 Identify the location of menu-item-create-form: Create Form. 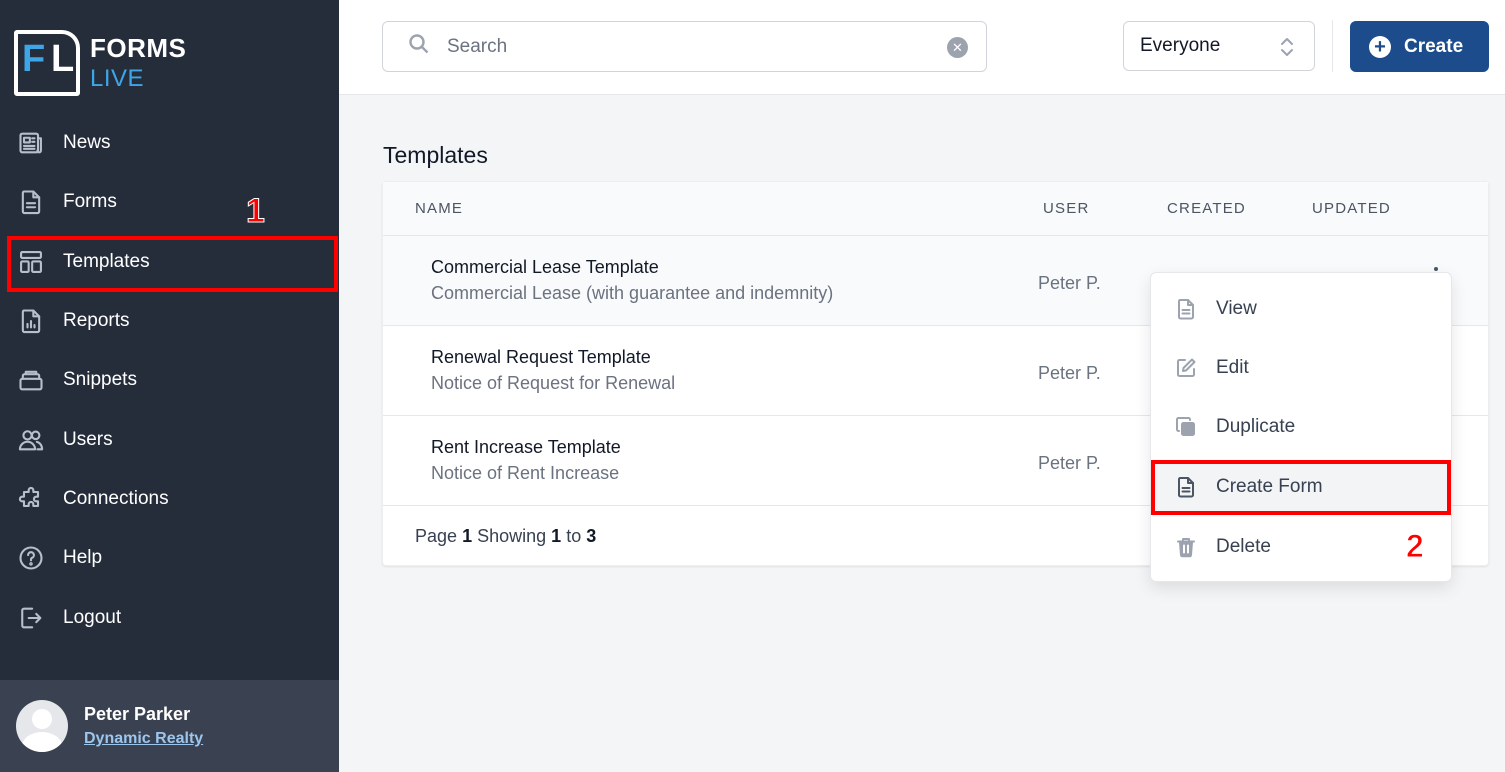
(1301, 487).